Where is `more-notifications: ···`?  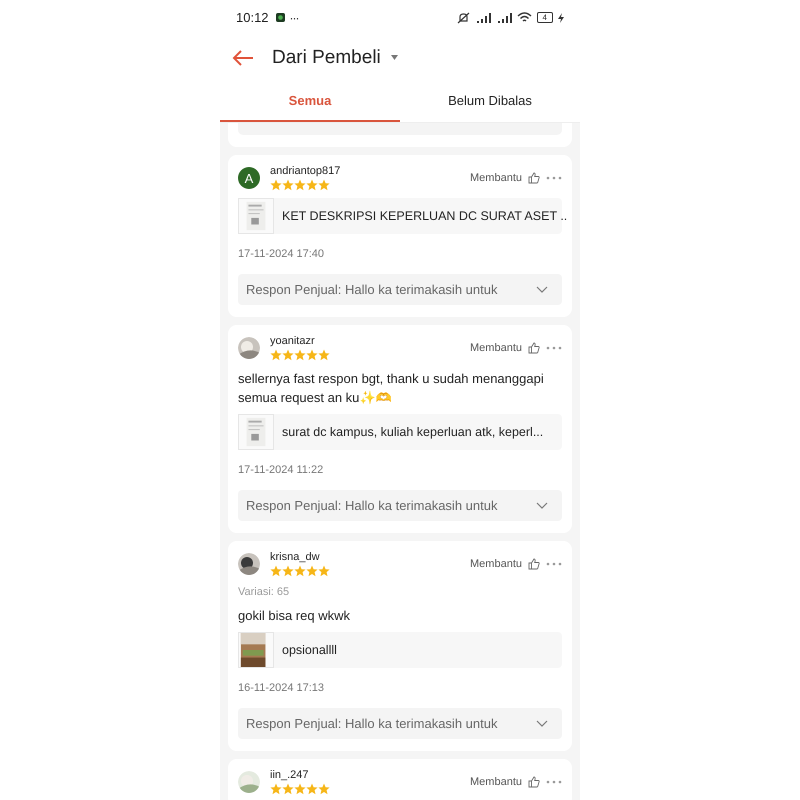
more-notifications: ··· is located at coordinates (294, 17).